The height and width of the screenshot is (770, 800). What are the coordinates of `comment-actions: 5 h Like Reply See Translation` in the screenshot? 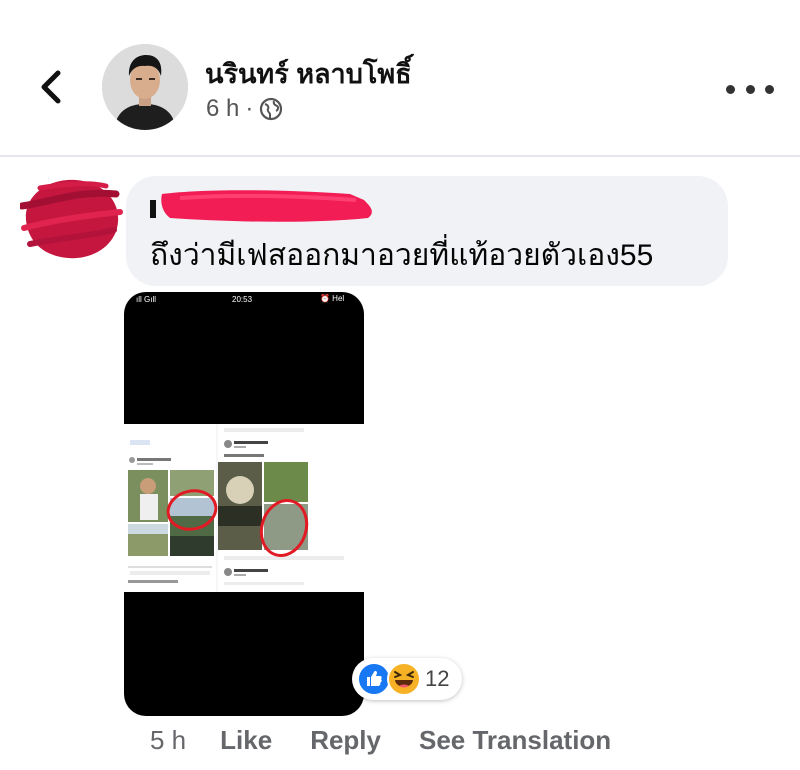 It's located at (399, 740).